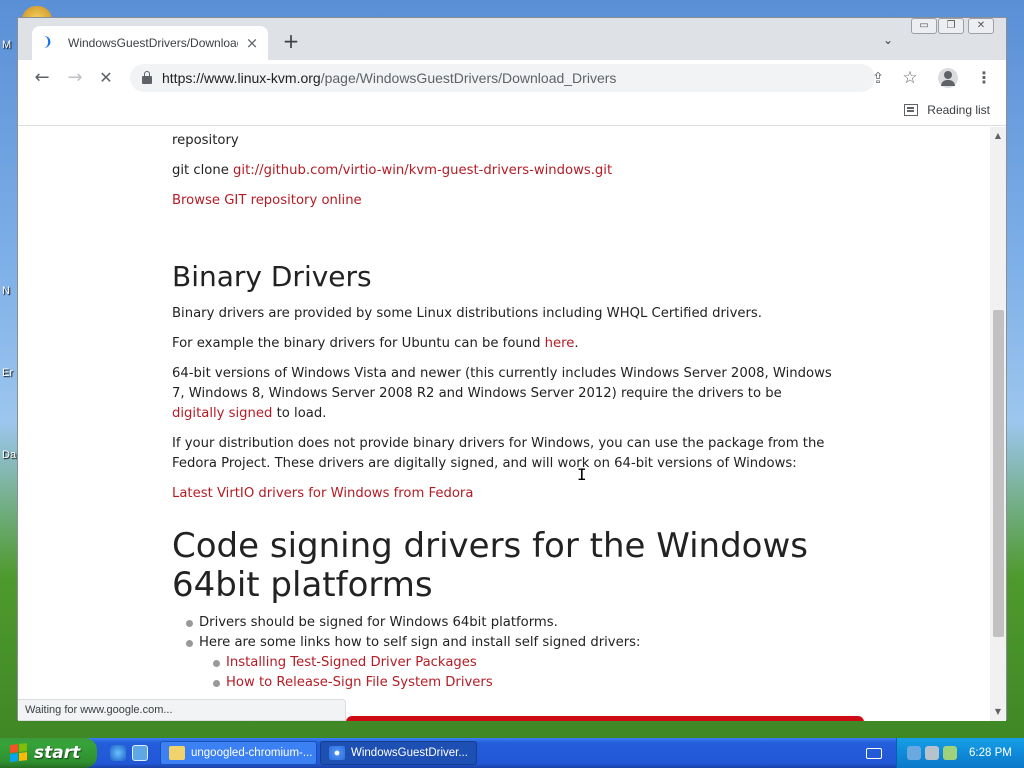  Describe the element at coordinates (9, 455) in the screenshot. I see `desktop-label-4: Da` at that location.